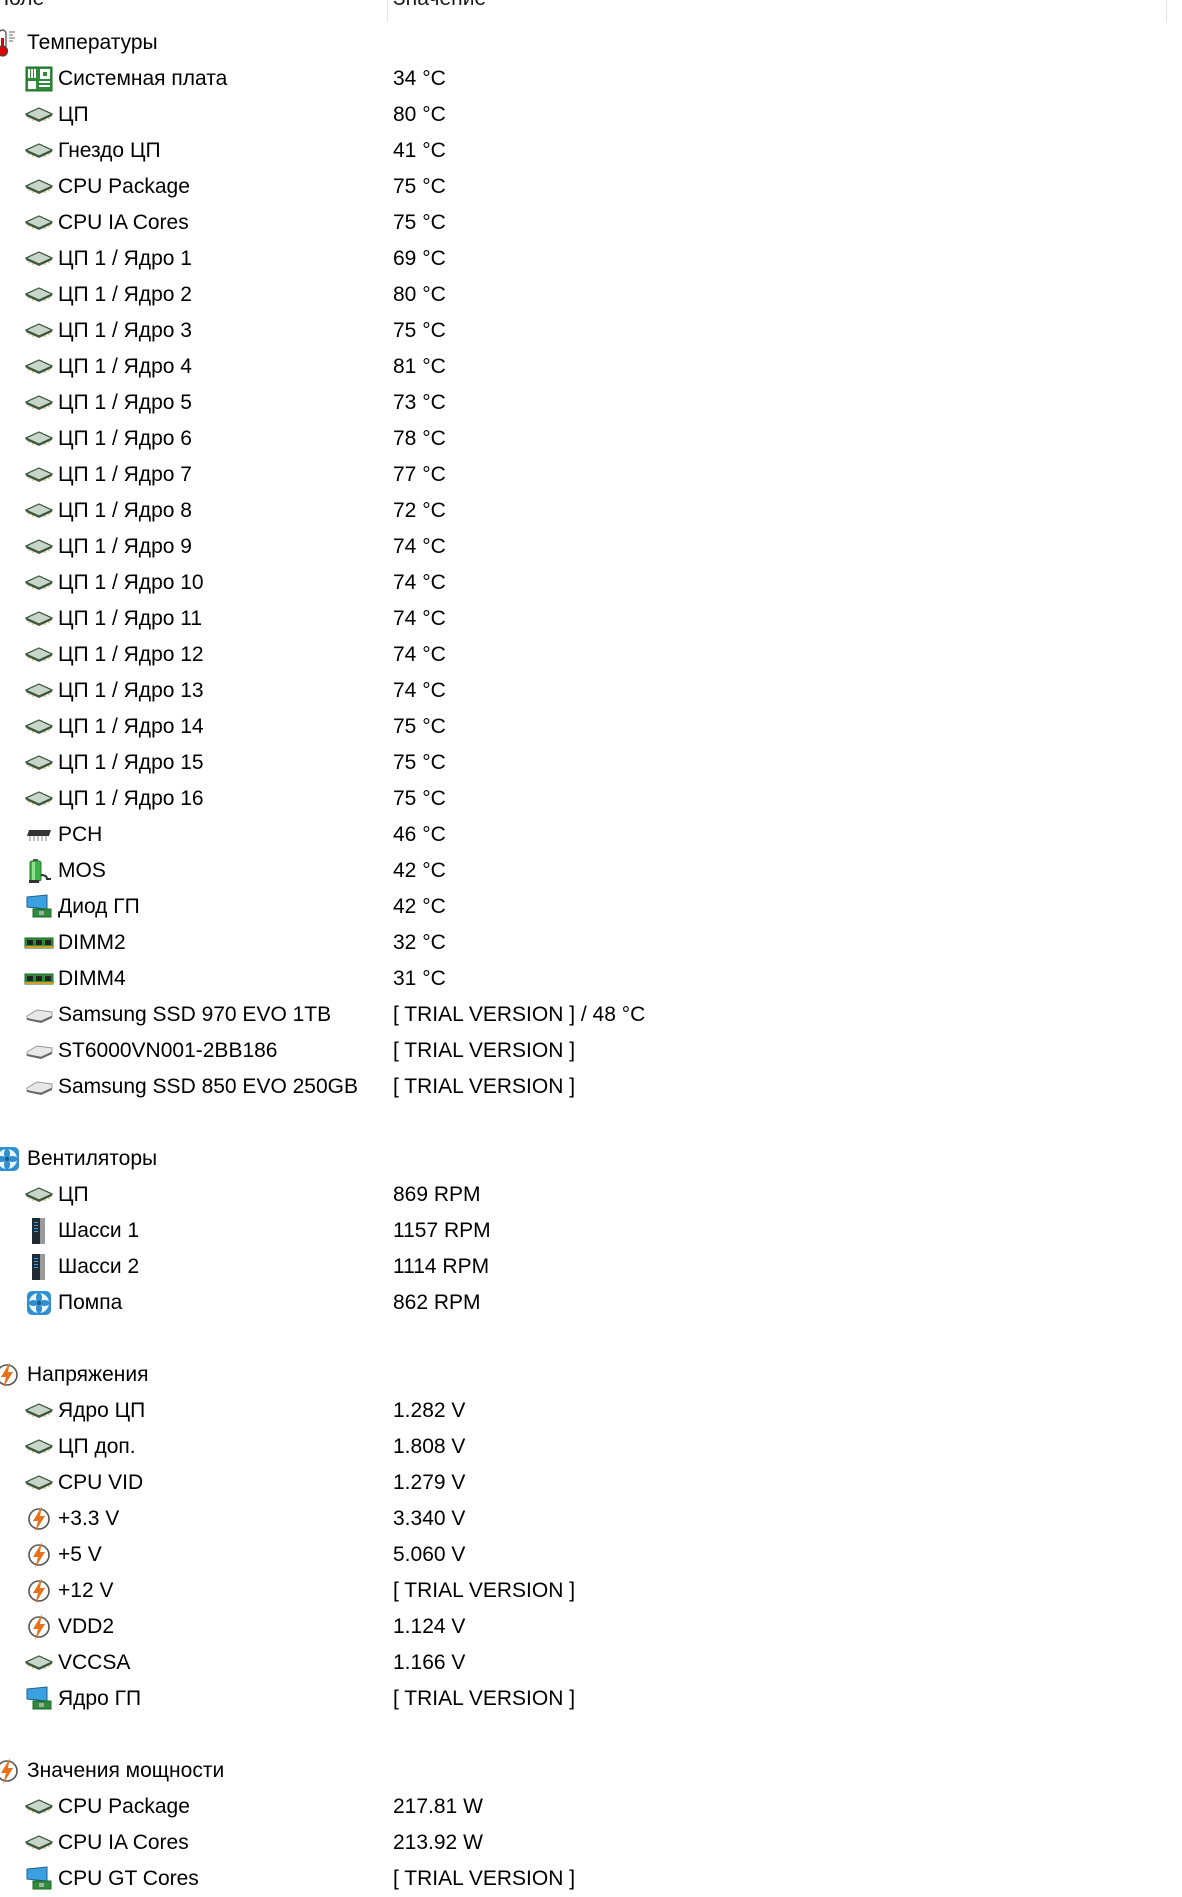 Image resolution: width=1182 pixels, height=1897 pixels. What do you see at coordinates (591, 1483) in the screenshot?
I see `sensor-row: CPU VID 1.279 V` at bounding box center [591, 1483].